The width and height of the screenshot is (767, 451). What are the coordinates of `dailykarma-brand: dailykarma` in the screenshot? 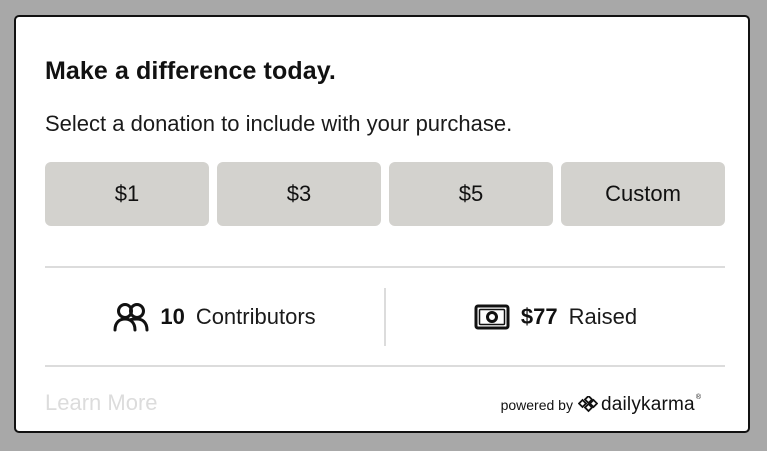 It's located at (647, 404).